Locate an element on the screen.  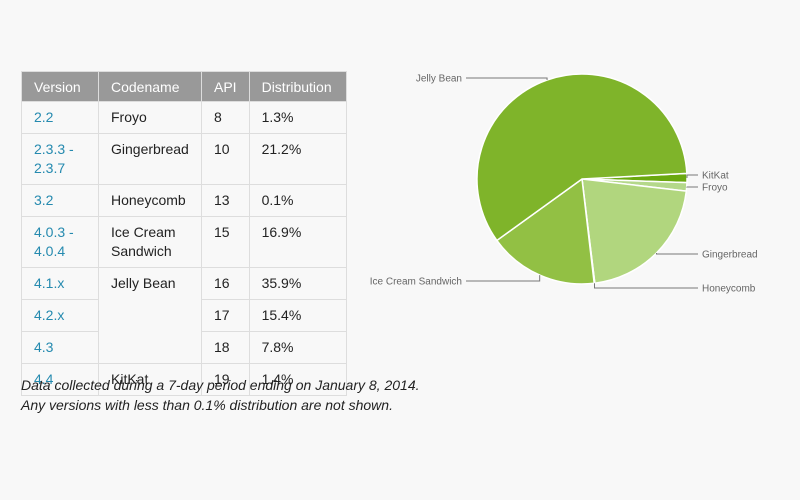
pie-label: Froyo is located at coordinates (715, 188).